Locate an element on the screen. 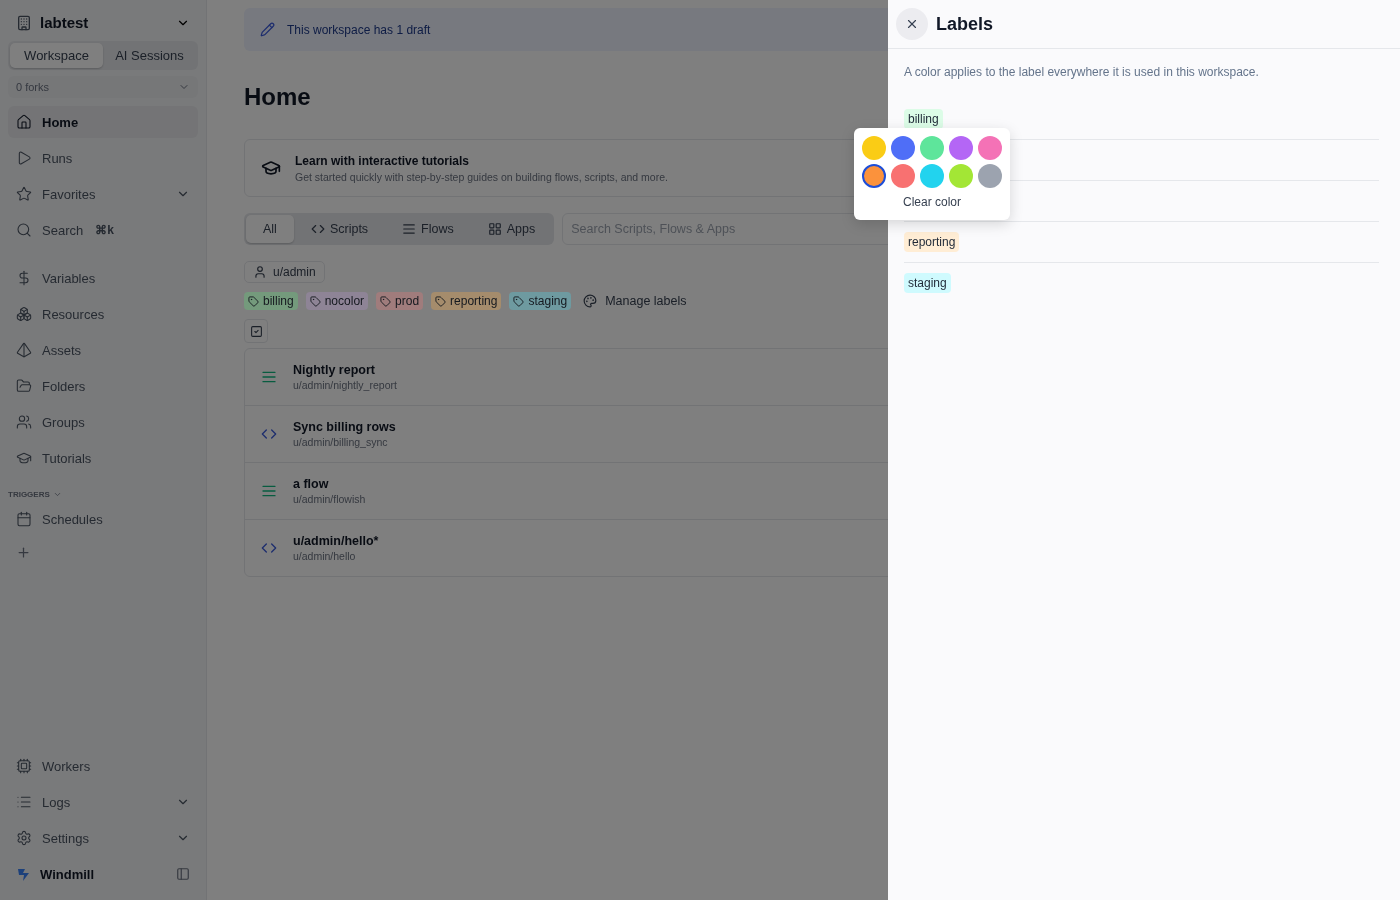 This screenshot has height=900, width=1400. panel-toggle-icon is located at coordinates (183, 874).